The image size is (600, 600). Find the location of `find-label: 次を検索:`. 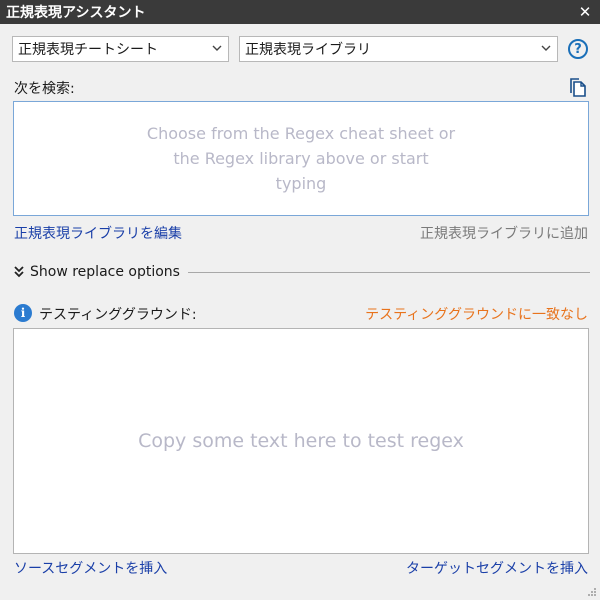

find-label: 次を検索: is located at coordinates (44, 89).